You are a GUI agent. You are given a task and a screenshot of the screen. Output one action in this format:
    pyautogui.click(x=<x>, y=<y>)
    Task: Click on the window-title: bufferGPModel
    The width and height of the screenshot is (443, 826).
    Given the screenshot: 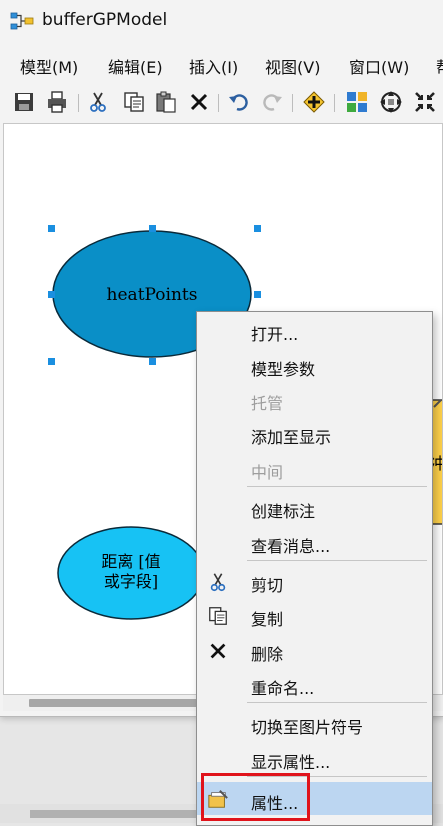 What is the action you would take?
    pyautogui.click(x=105, y=20)
    